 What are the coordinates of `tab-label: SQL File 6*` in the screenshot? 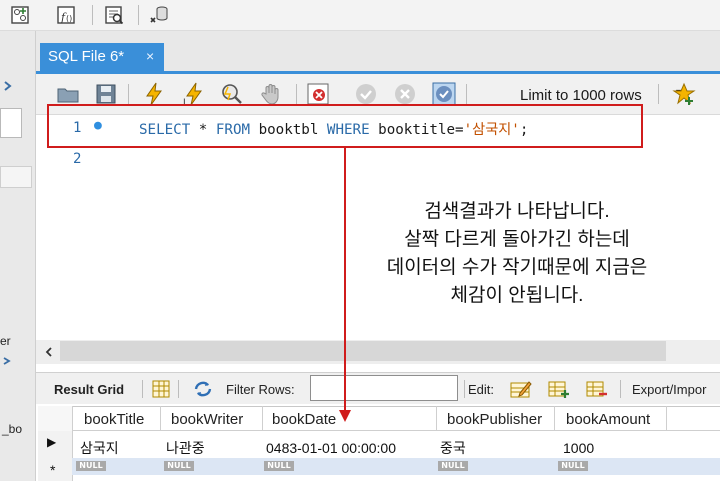 It's located at (86, 56).